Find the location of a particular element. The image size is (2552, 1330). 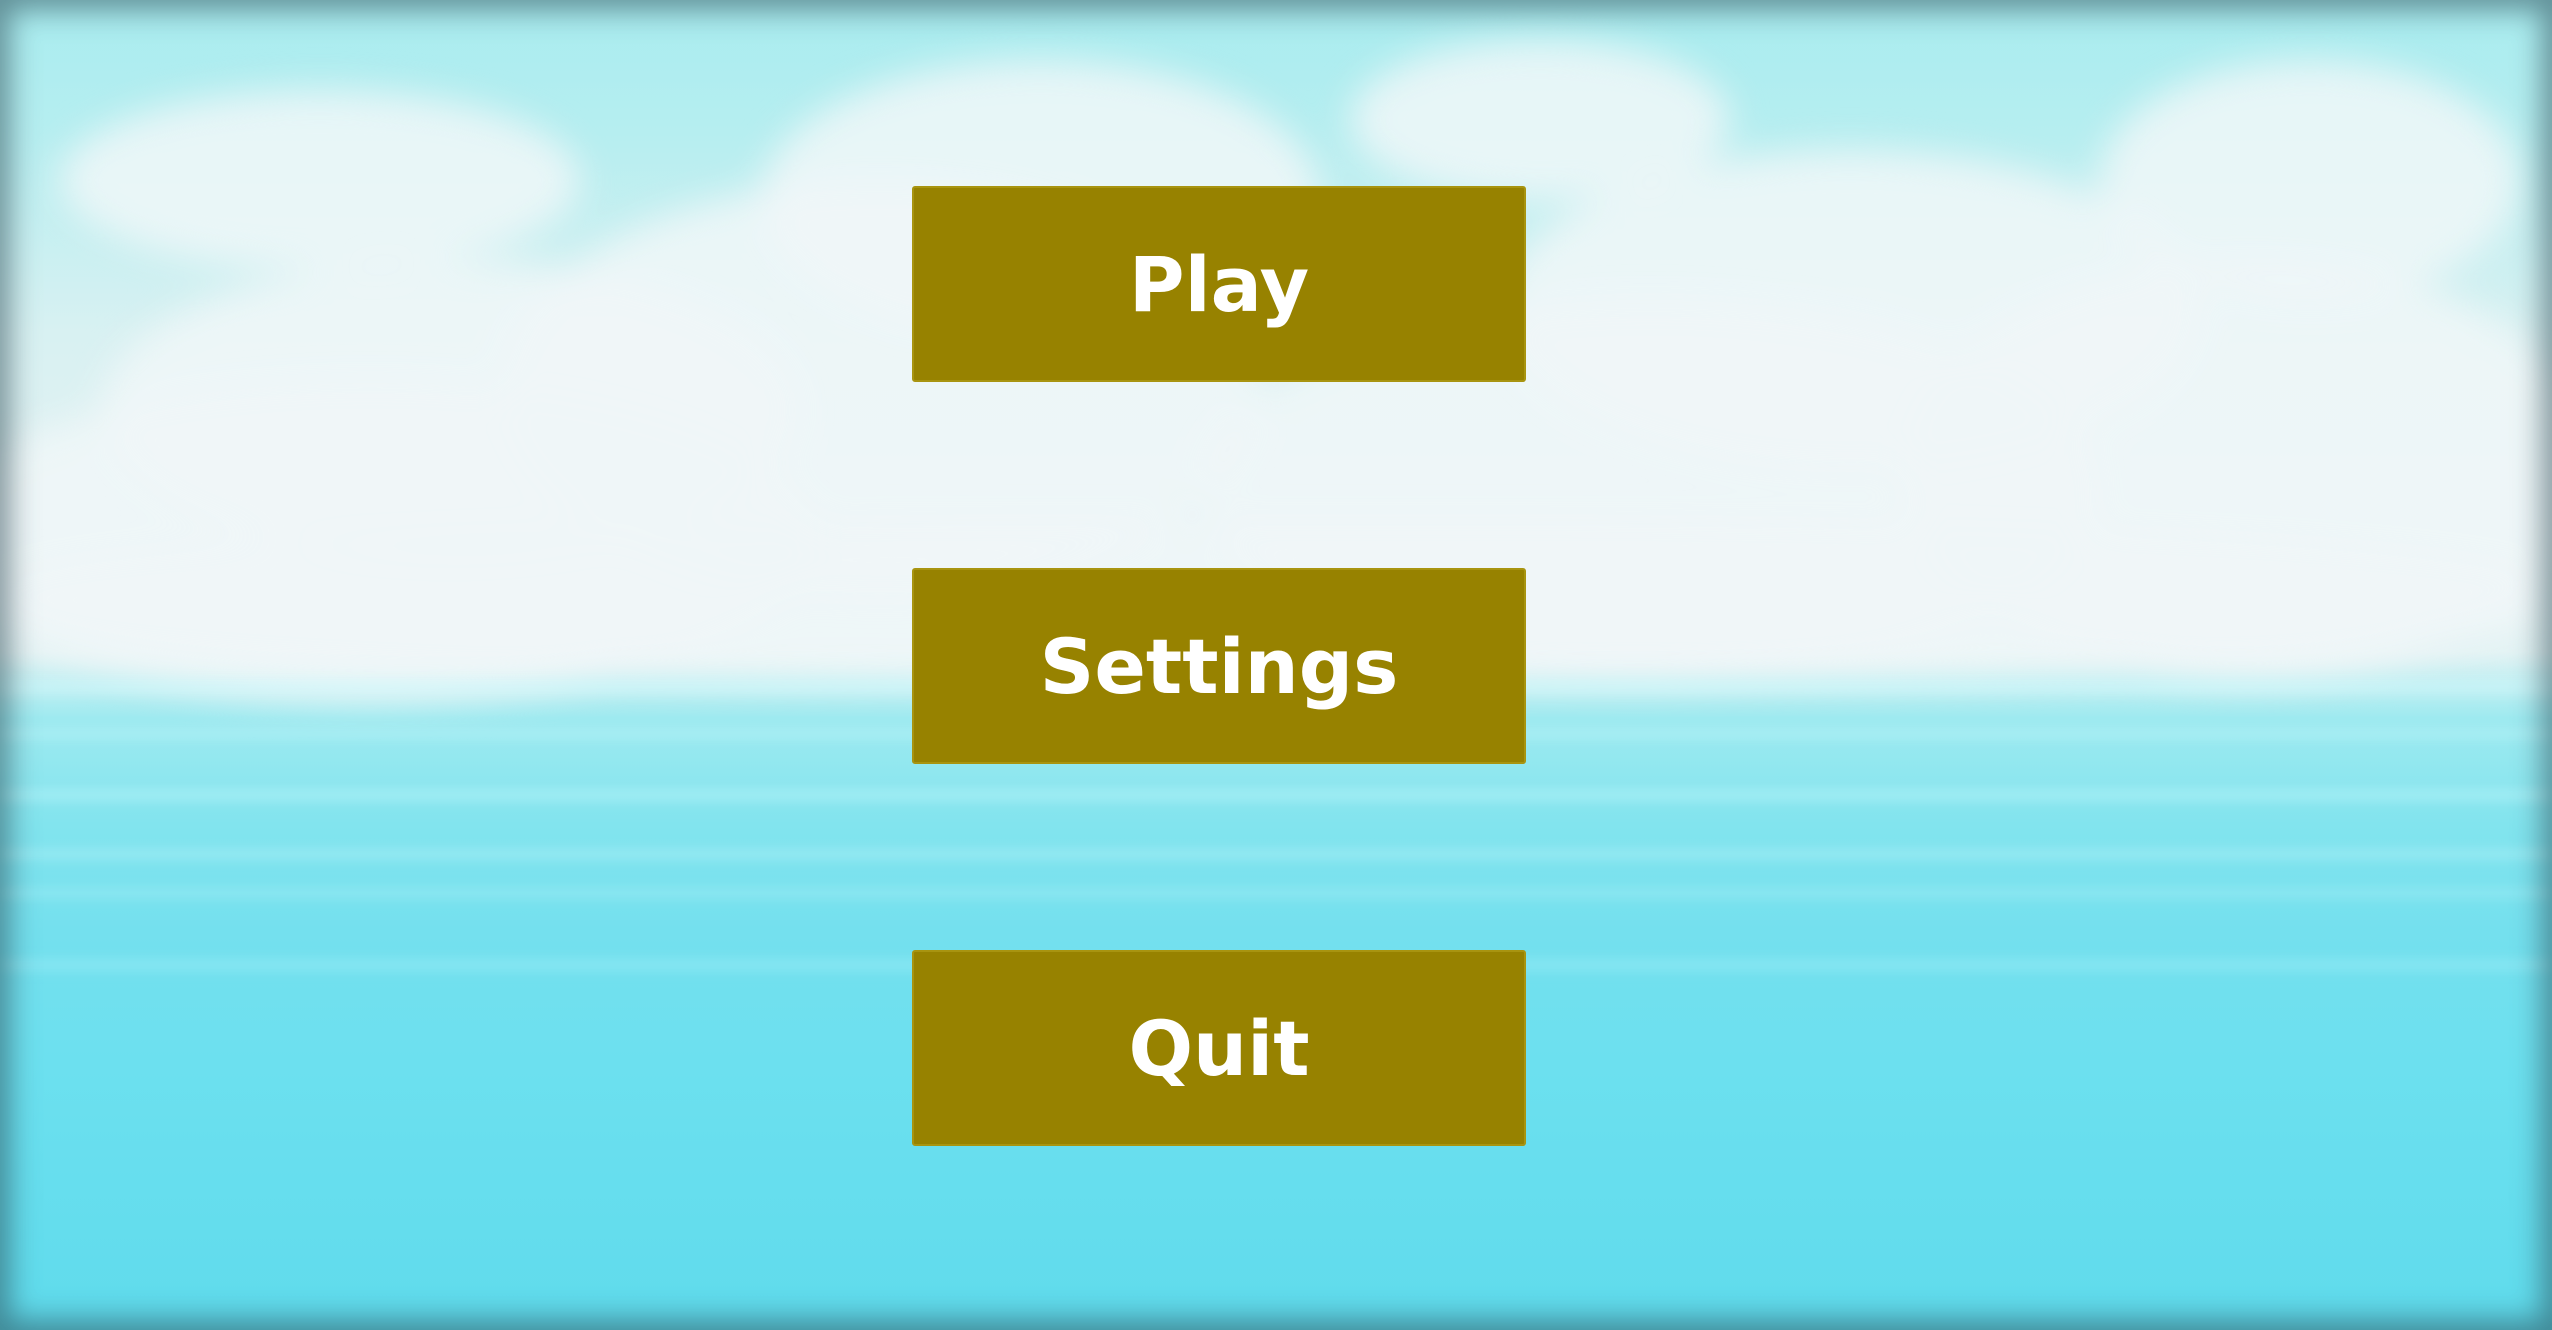

settings-button-label: Settings is located at coordinates (1219, 666).